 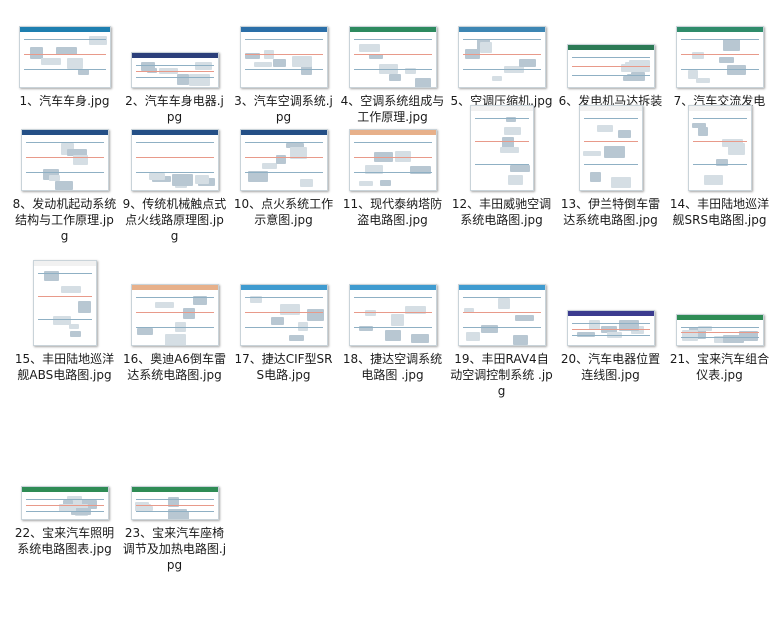 What do you see at coordinates (174, 367) in the screenshot?
I see `file-name: 16、奥迪A6倒车雷达系统电路图.jpg` at bounding box center [174, 367].